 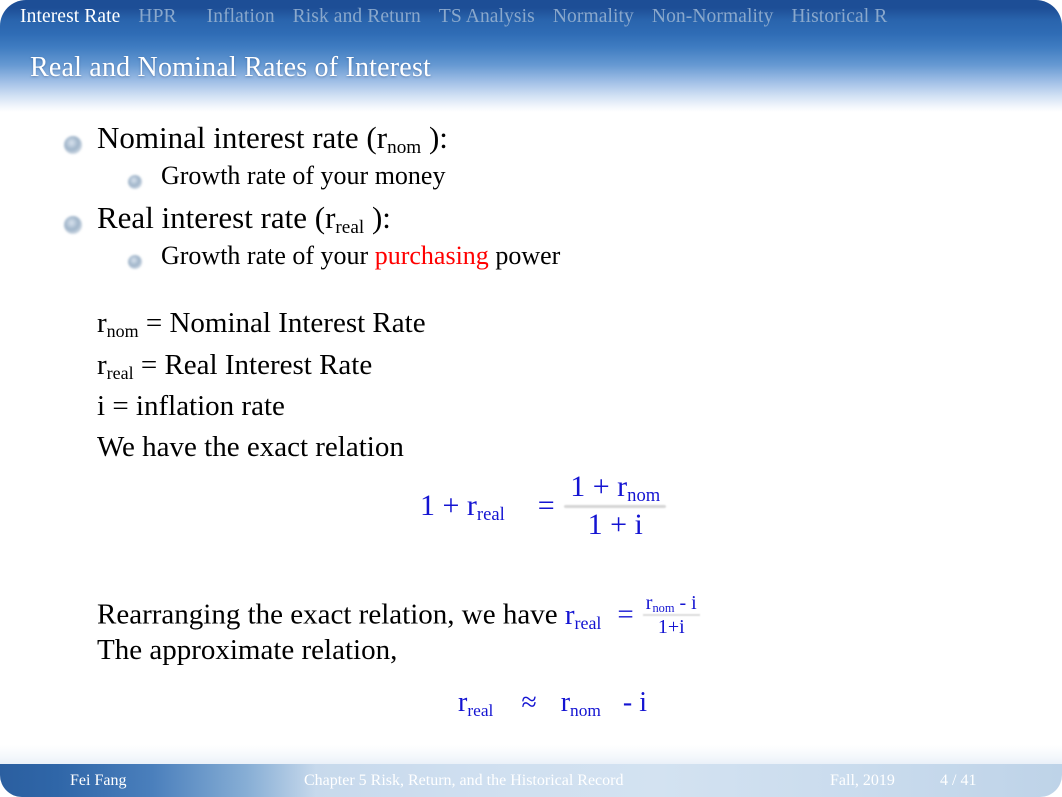 I want to click on equation-exact-relation: 1 + rreal = 1 + rnom 1 + i, so click(x=544, y=507).